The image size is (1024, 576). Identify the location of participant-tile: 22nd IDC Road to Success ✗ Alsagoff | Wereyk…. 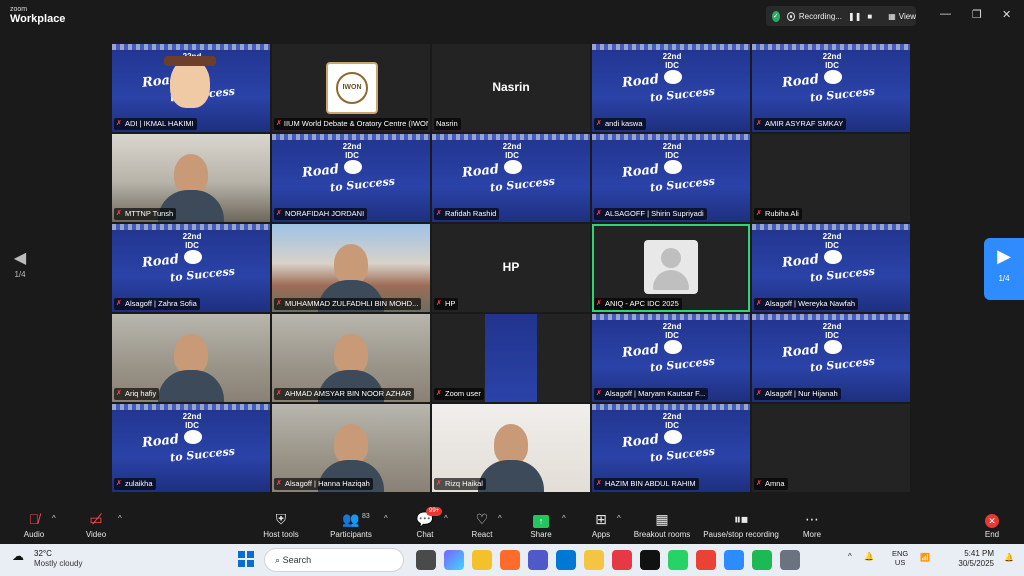
(831, 268).